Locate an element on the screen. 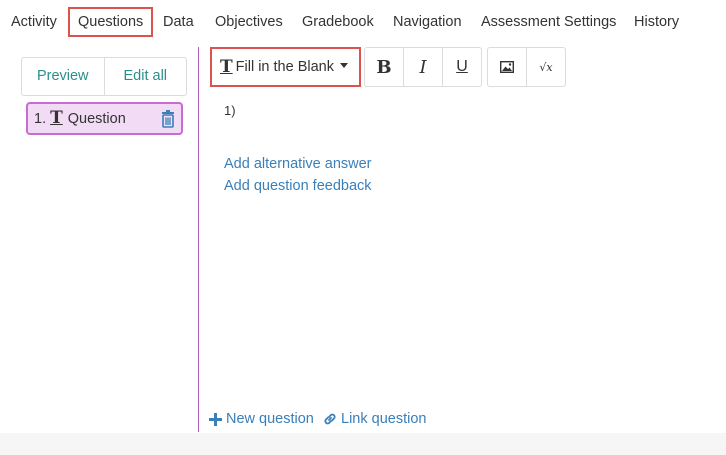 This screenshot has width=726, height=455. question-type-label: Fill in the Blank is located at coordinates (284, 67).